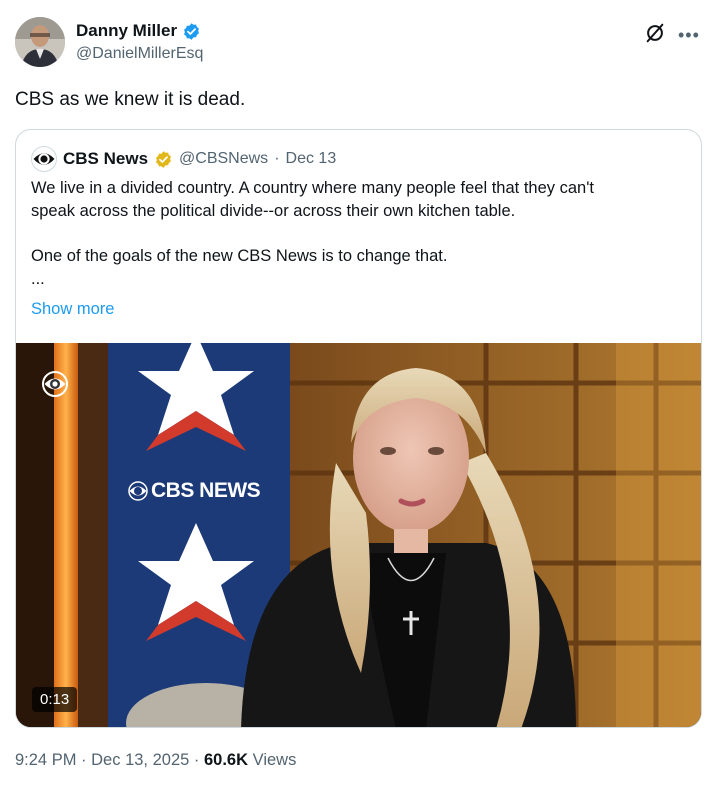 Image resolution: width=716 pixels, height=786 pixels. What do you see at coordinates (126, 31) in the screenshot?
I see `author-name-text: Danny Miller` at bounding box center [126, 31].